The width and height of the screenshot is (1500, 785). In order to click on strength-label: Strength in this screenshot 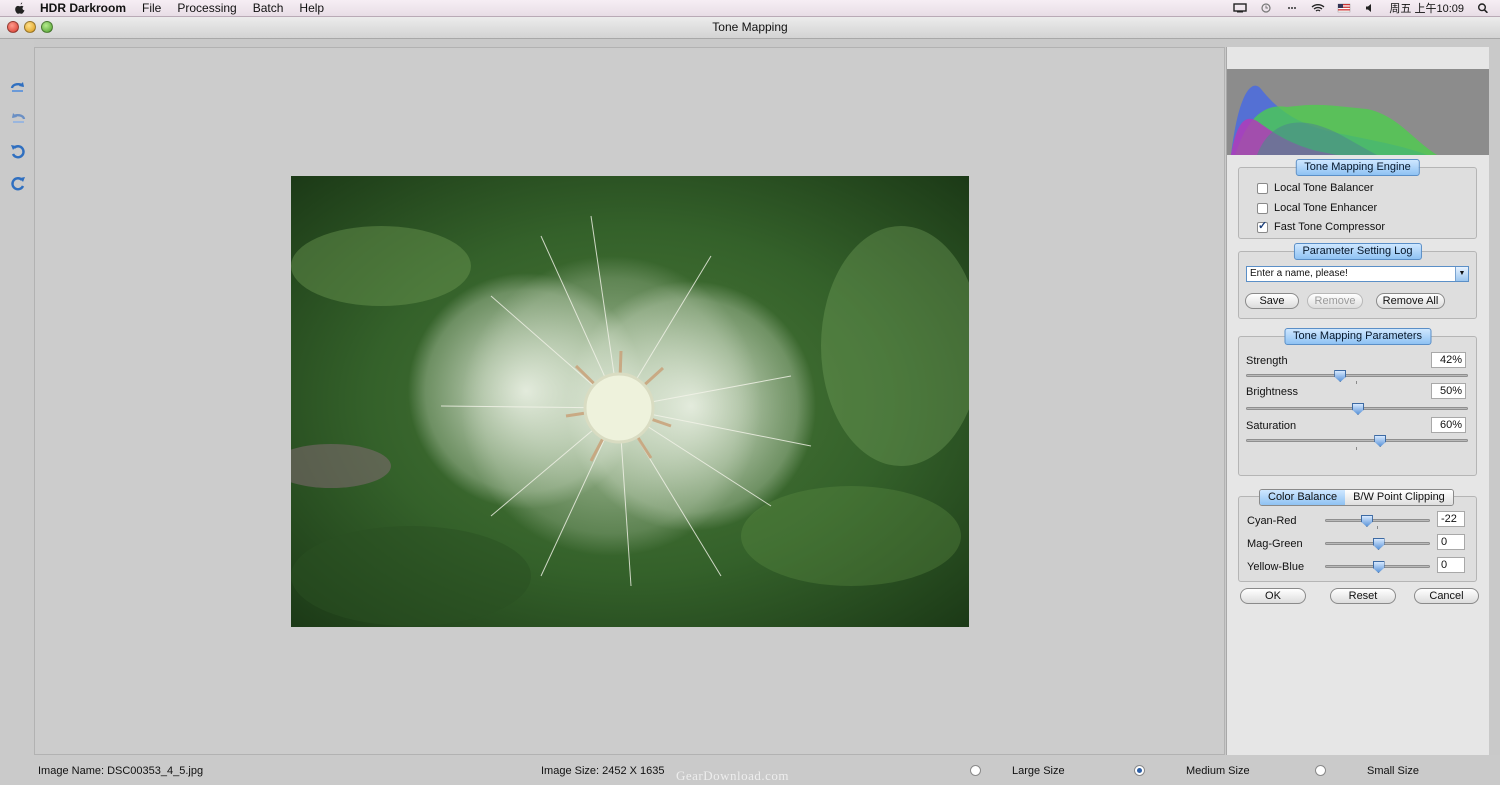, I will do `click(1267, 361)`.